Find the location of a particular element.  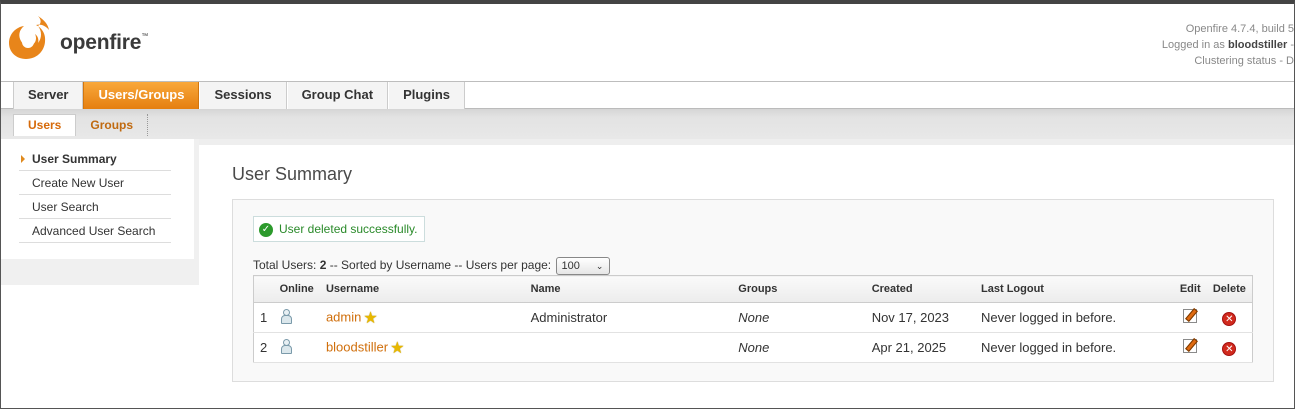

username-link: admin is located at coordinates (343, 316).